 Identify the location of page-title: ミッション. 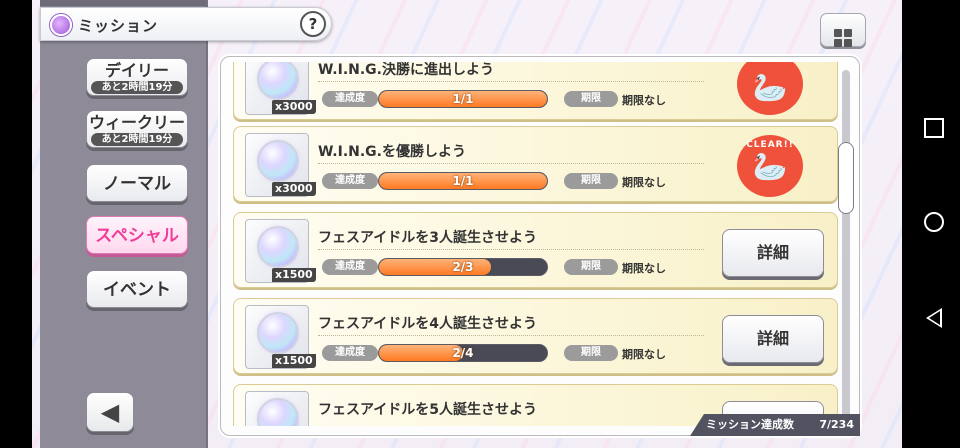
(118, 26).